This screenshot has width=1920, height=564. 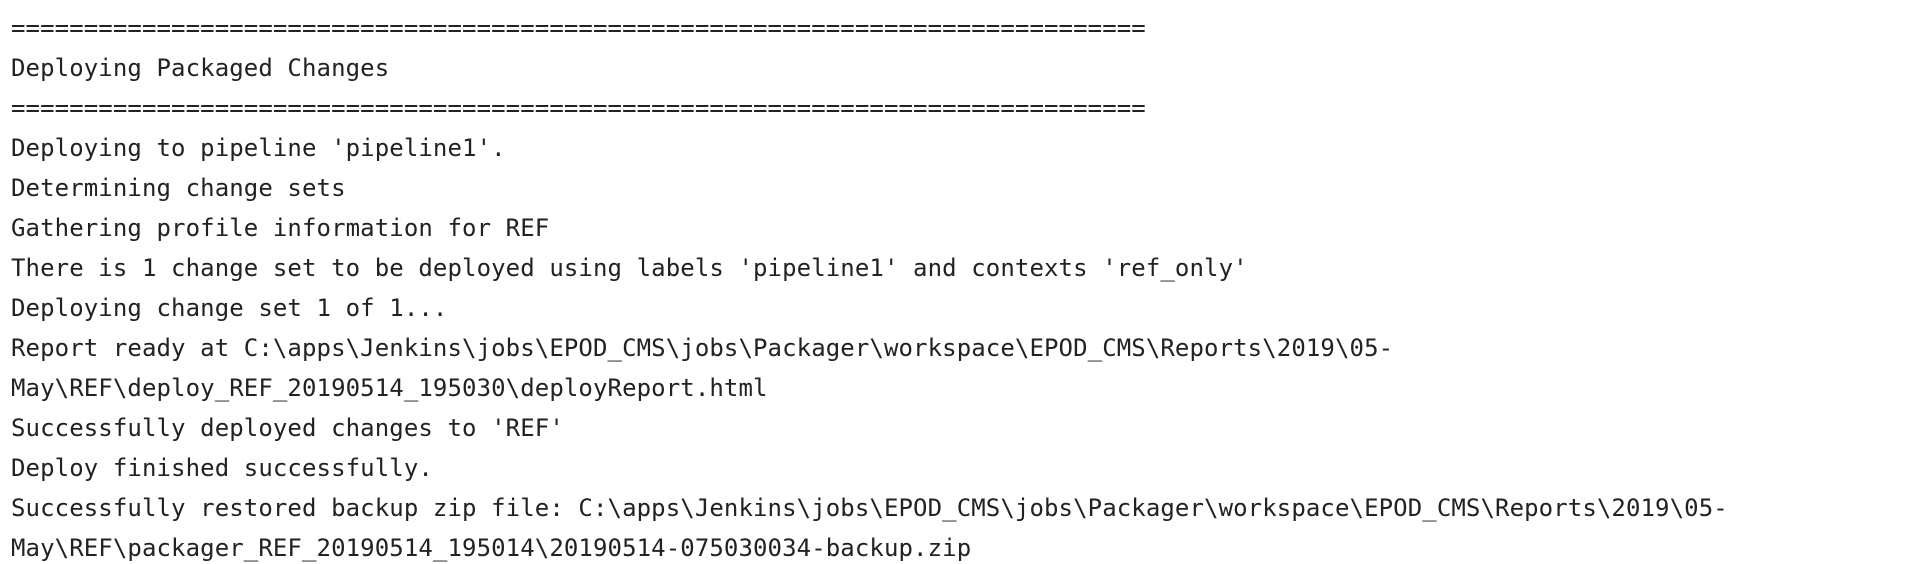 What do you see at coordinates (200, 68) in the screenshot?
I see `section-title: Deploying Packaged Changes` at bounding box center [200, 68].